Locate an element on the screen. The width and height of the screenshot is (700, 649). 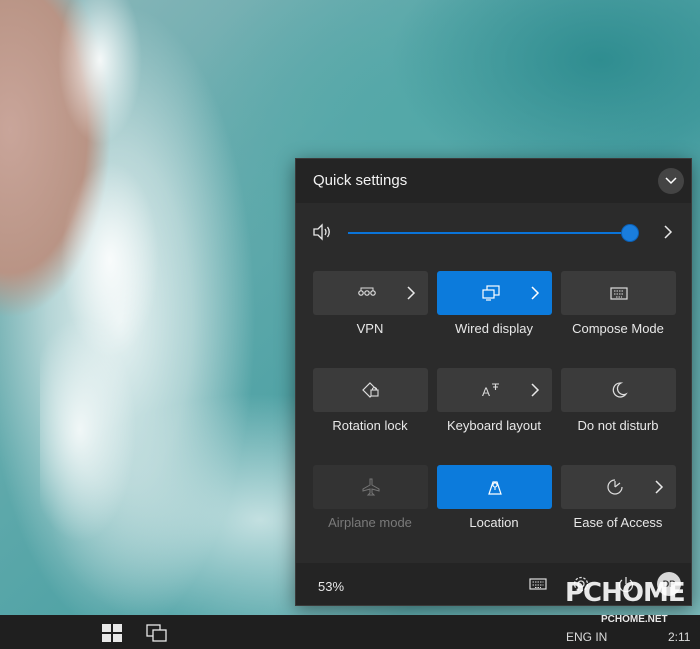
tile-airplane-mode is located at coordinates (370, 487).